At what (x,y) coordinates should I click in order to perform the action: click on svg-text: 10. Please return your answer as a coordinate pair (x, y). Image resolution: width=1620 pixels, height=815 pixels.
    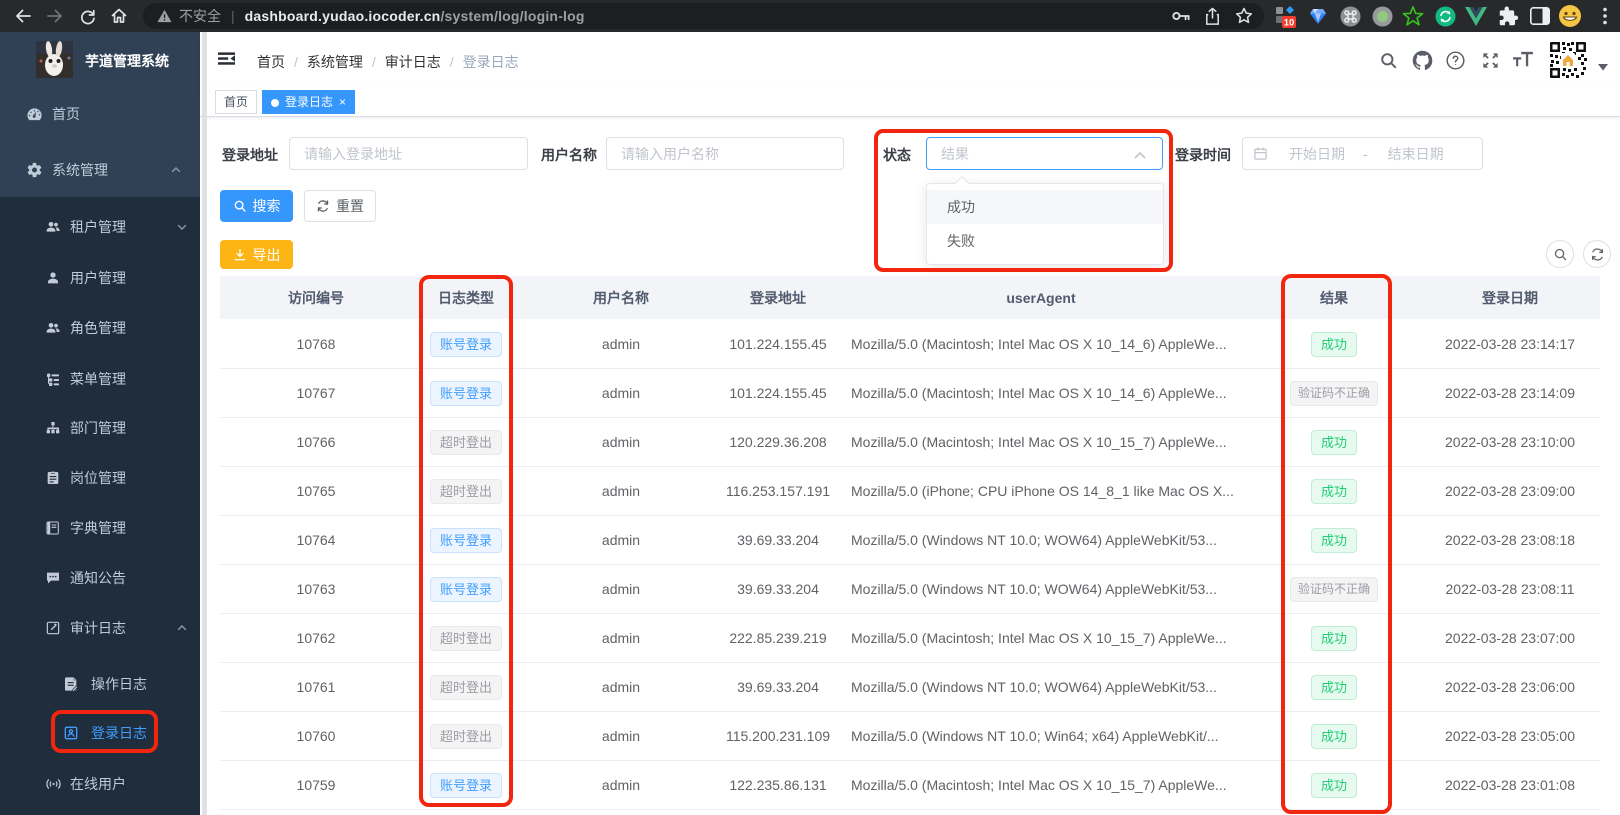
    Looking at the image, I should click on (1289, 23).